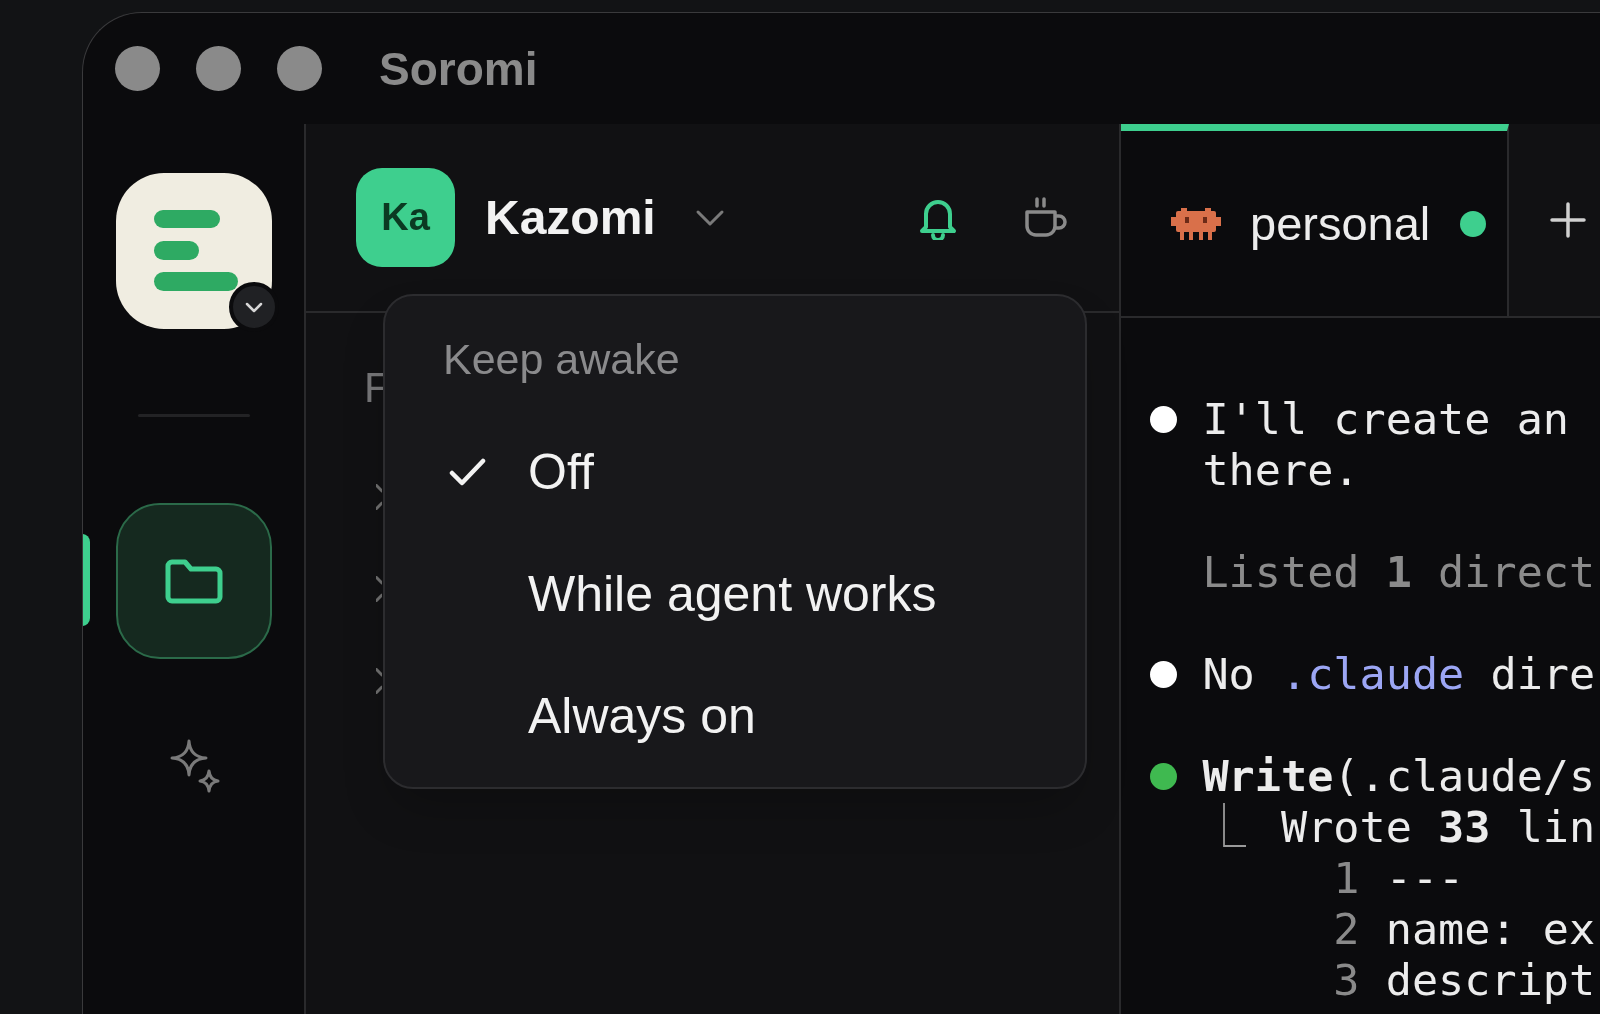  What do you see at coordinates (405, 217) in the screenshot?
I see `workspace-avatar: Ka` at bounding box center [405, 217].